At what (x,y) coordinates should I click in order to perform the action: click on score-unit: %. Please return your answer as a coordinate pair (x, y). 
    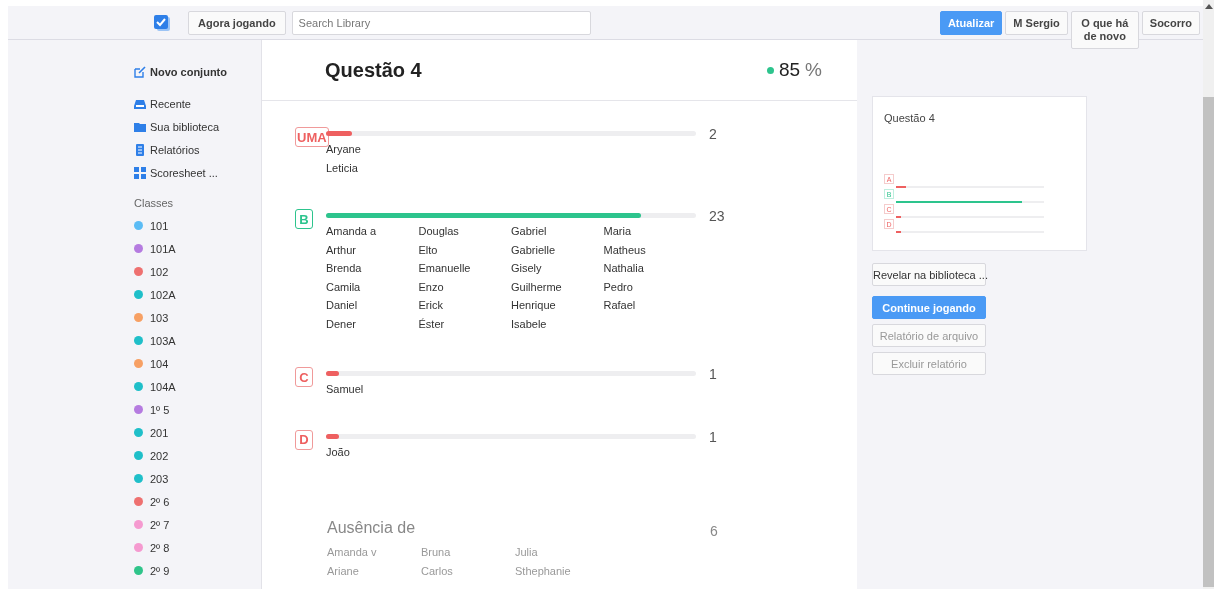
    Looking at the image, I should click on (813, 70).